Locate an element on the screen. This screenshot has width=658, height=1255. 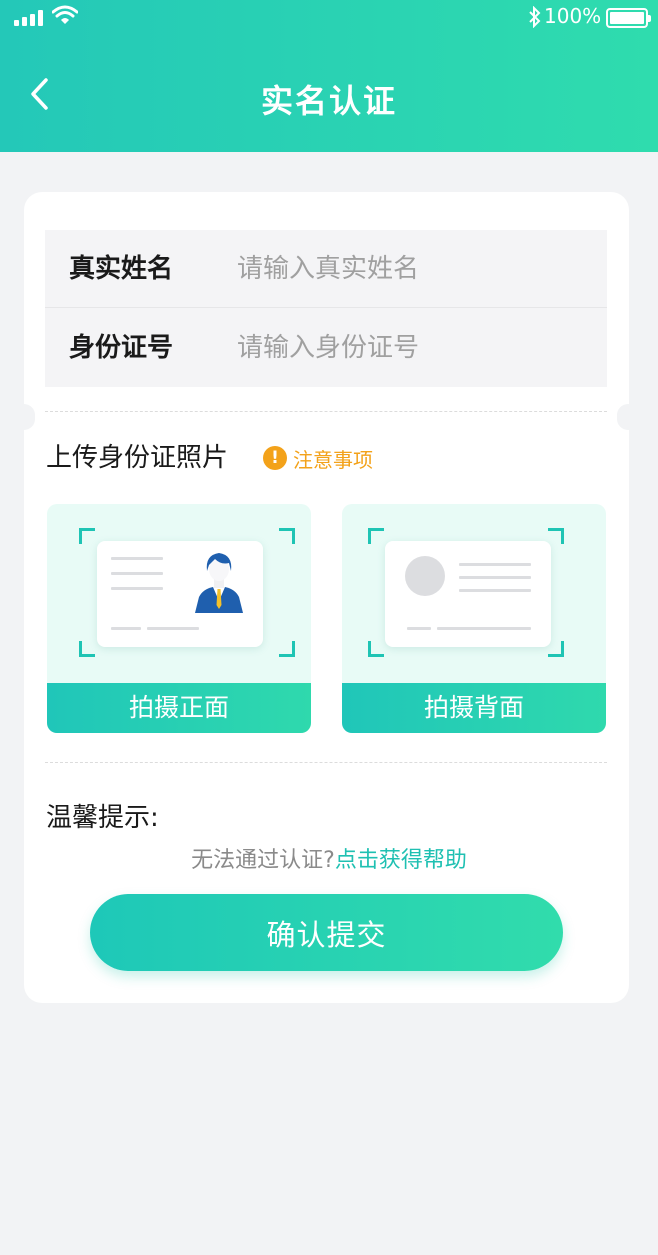
id-number-label: 身份证号 is located at coordinates (121, 348).